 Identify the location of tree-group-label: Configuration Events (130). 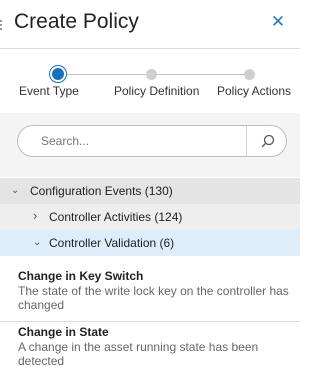
(101, 191).